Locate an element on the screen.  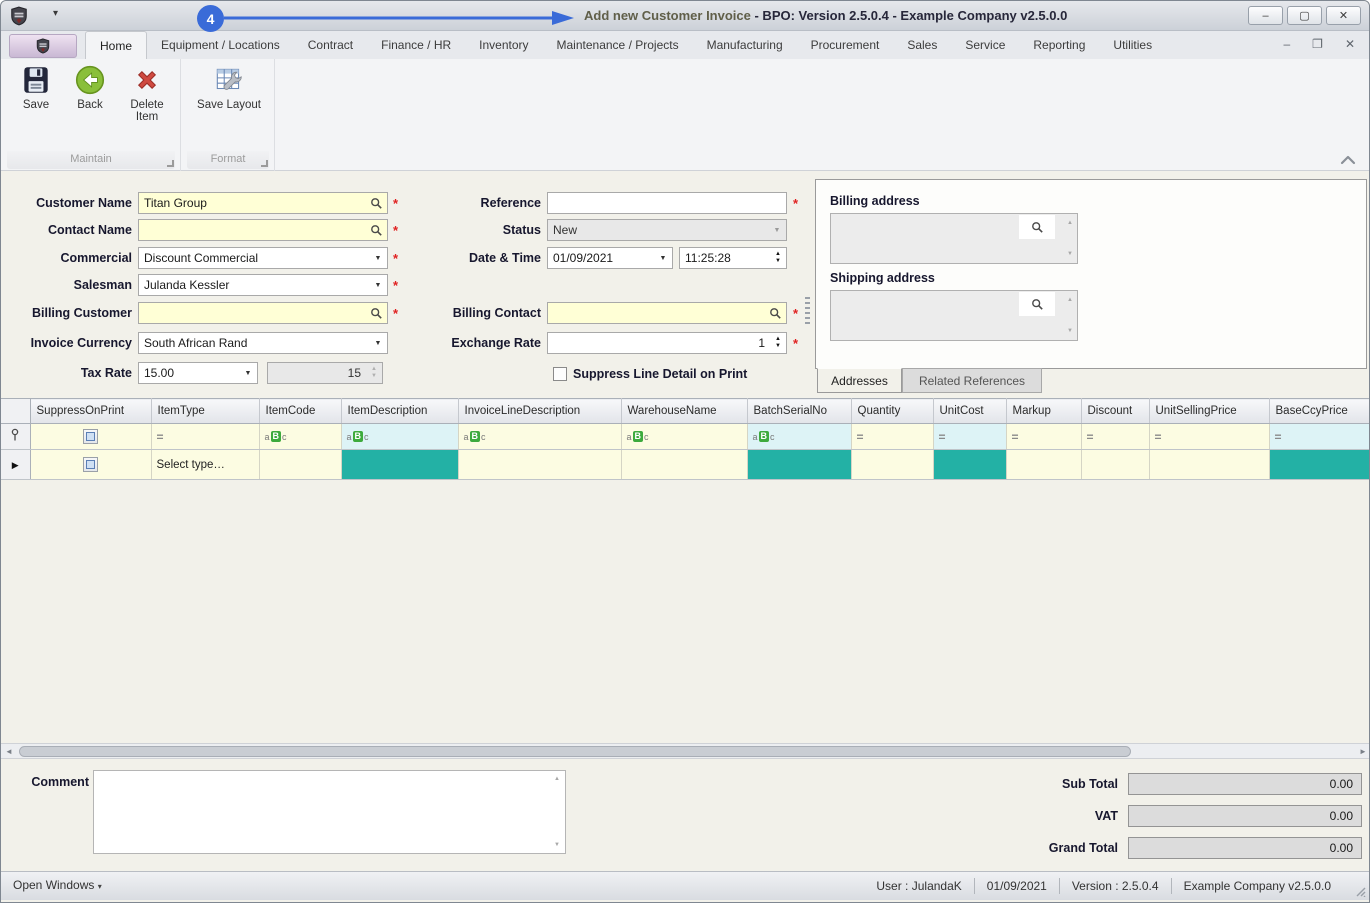
billing-contact-field is located at coordinates (667, 313).